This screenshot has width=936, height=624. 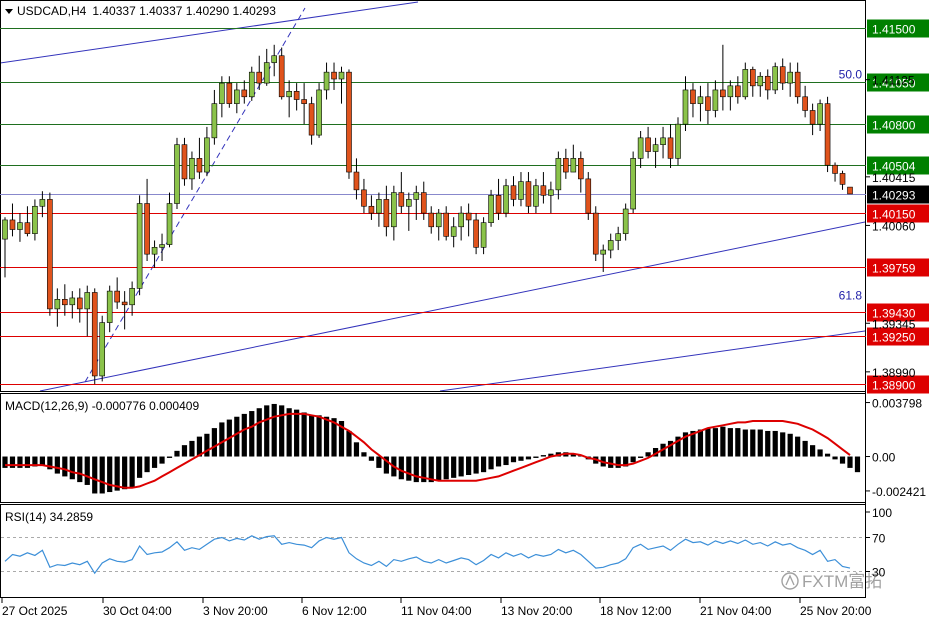 I want to click on rsi-tick-label: 70, so click(x=879, y=539).